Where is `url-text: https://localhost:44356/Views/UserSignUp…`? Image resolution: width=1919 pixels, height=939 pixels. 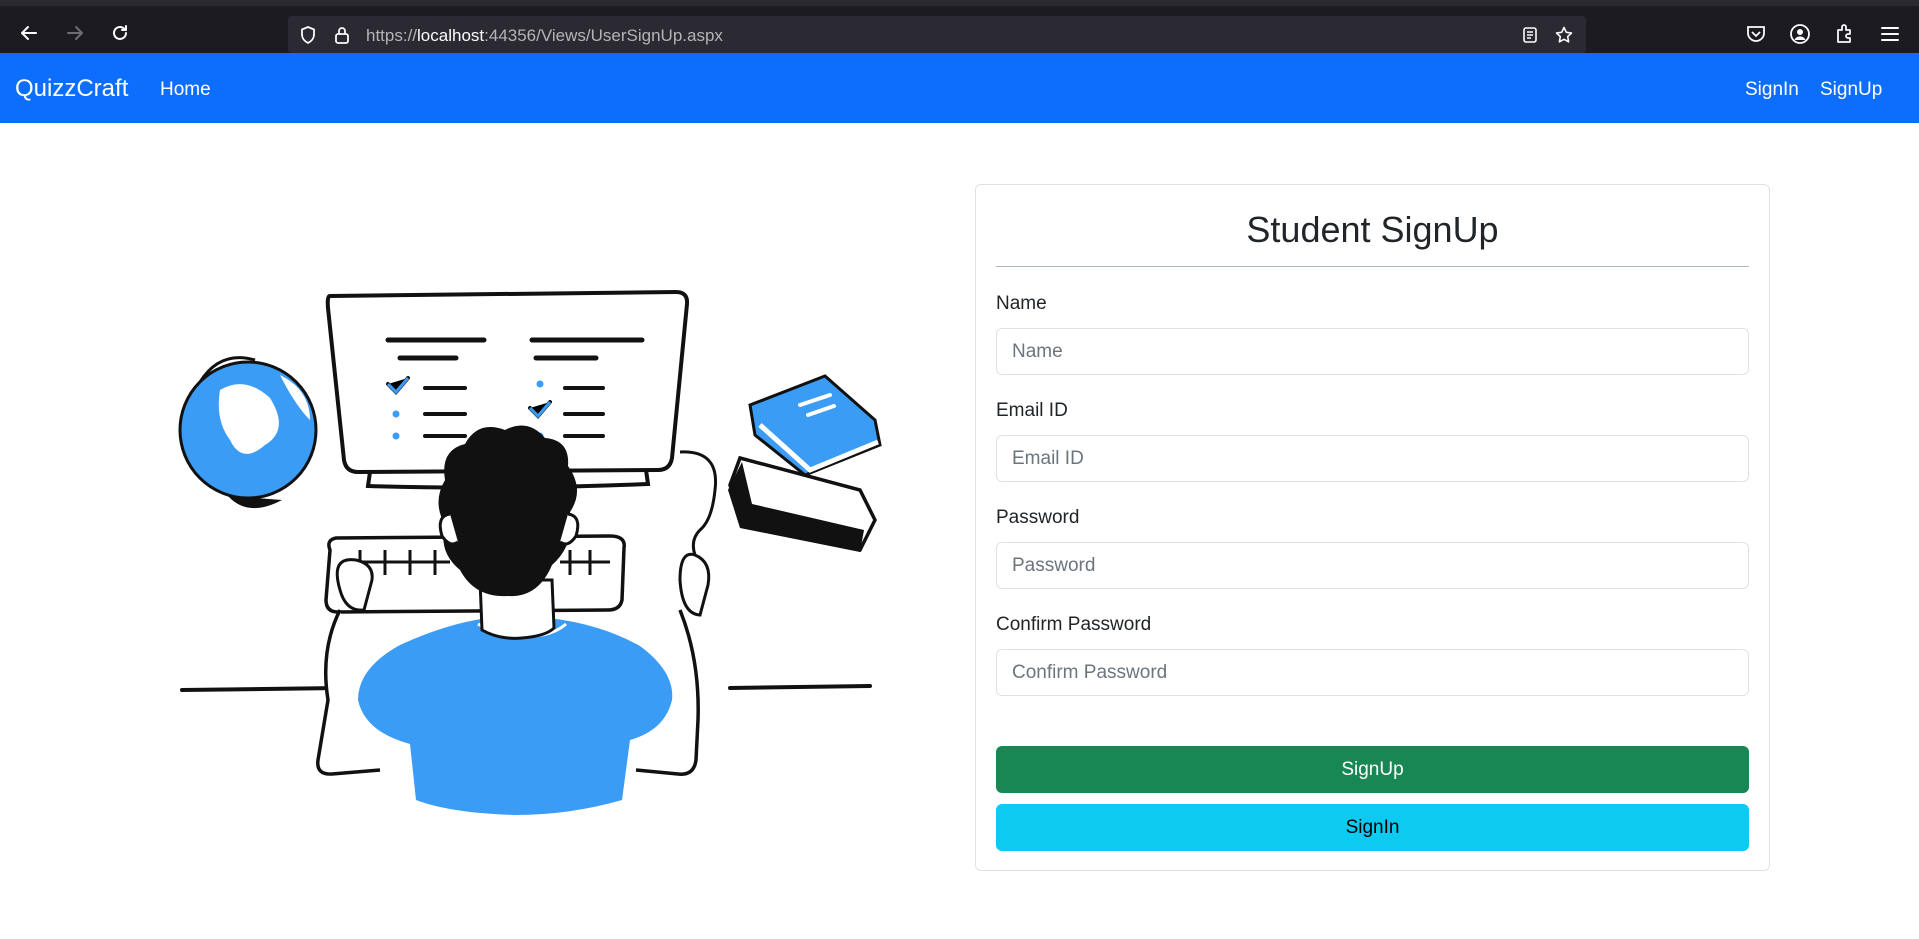 url-text: https://localhost:44356/Views/UserSignUp… is located at coordinates (544, 35).